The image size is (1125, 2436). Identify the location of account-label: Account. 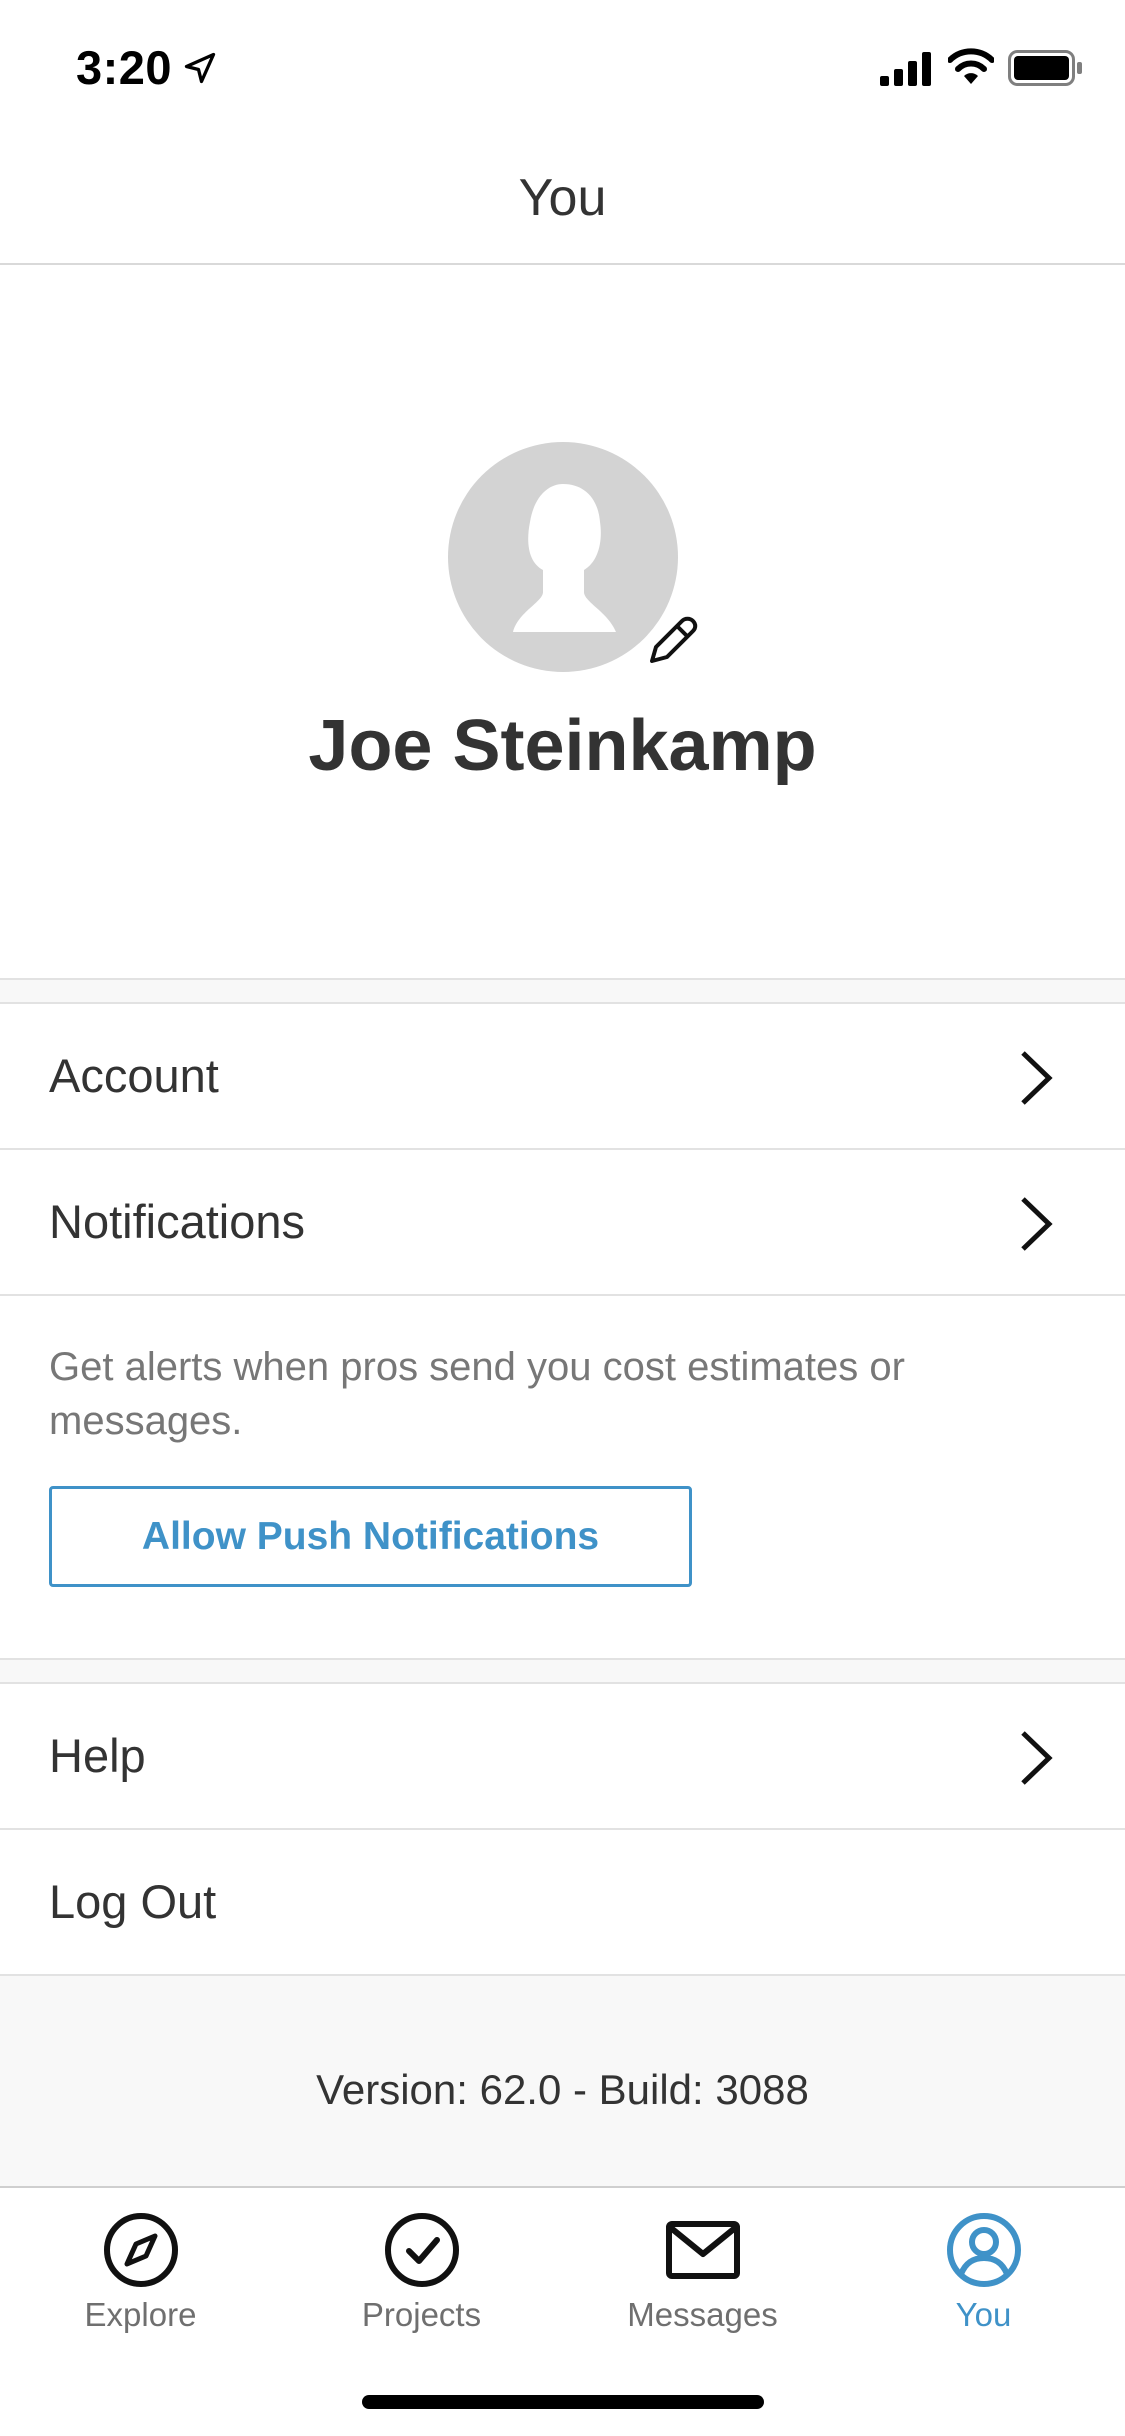
(134, 1075).